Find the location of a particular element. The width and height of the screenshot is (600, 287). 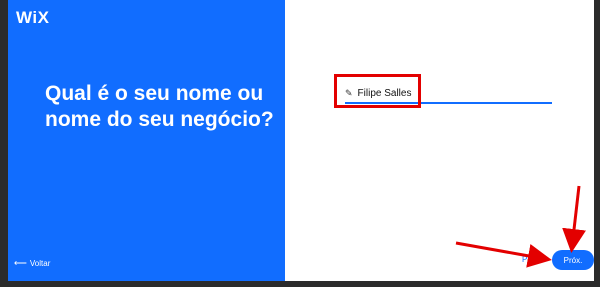

business-name-input: ✎ Filipe Salles is located at coordinates (448, 94).